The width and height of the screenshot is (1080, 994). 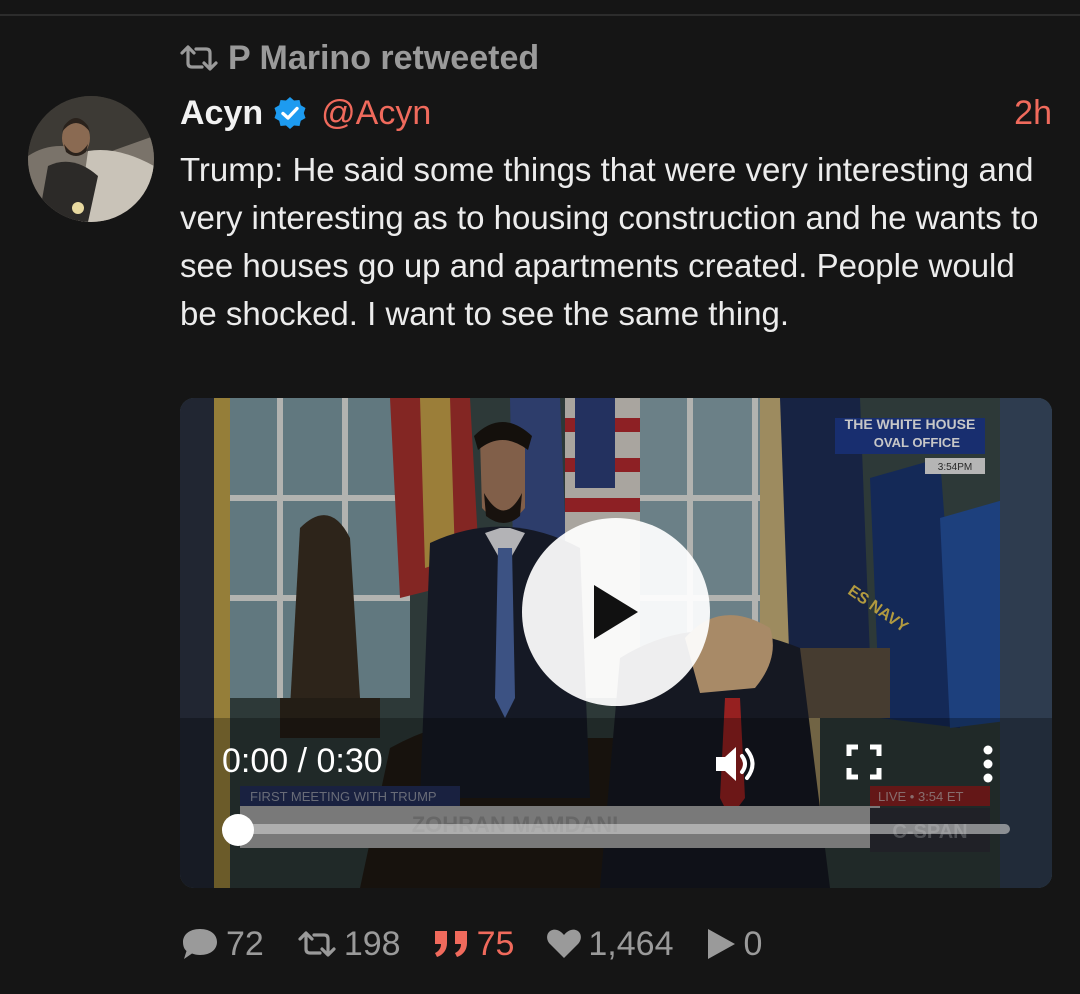 I want to click on retweet-button: 198, so click(x=348, y=944).